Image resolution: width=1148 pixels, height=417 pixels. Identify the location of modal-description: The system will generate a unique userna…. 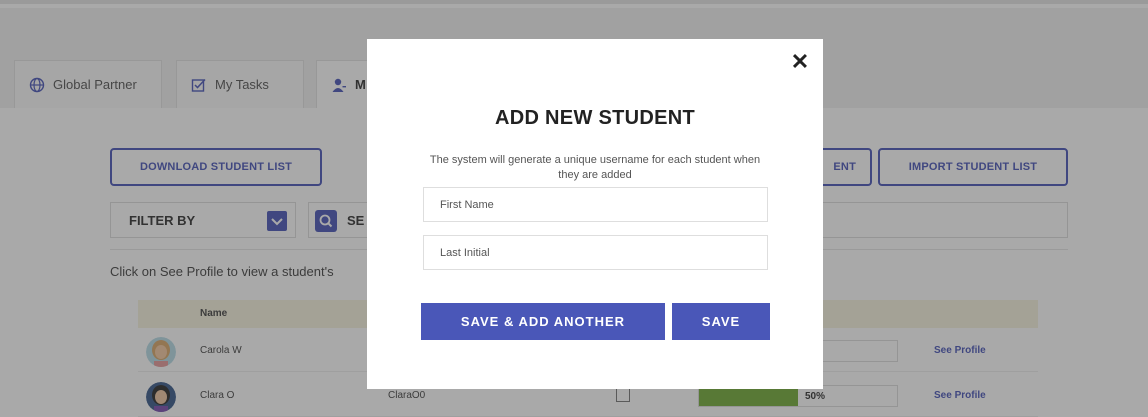
(595, 167).